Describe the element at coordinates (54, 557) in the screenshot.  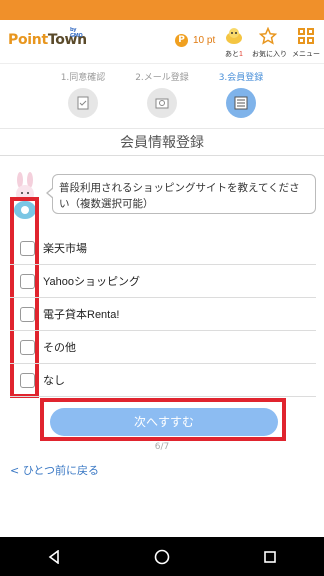
I see `back-triangle-icon` at that location.